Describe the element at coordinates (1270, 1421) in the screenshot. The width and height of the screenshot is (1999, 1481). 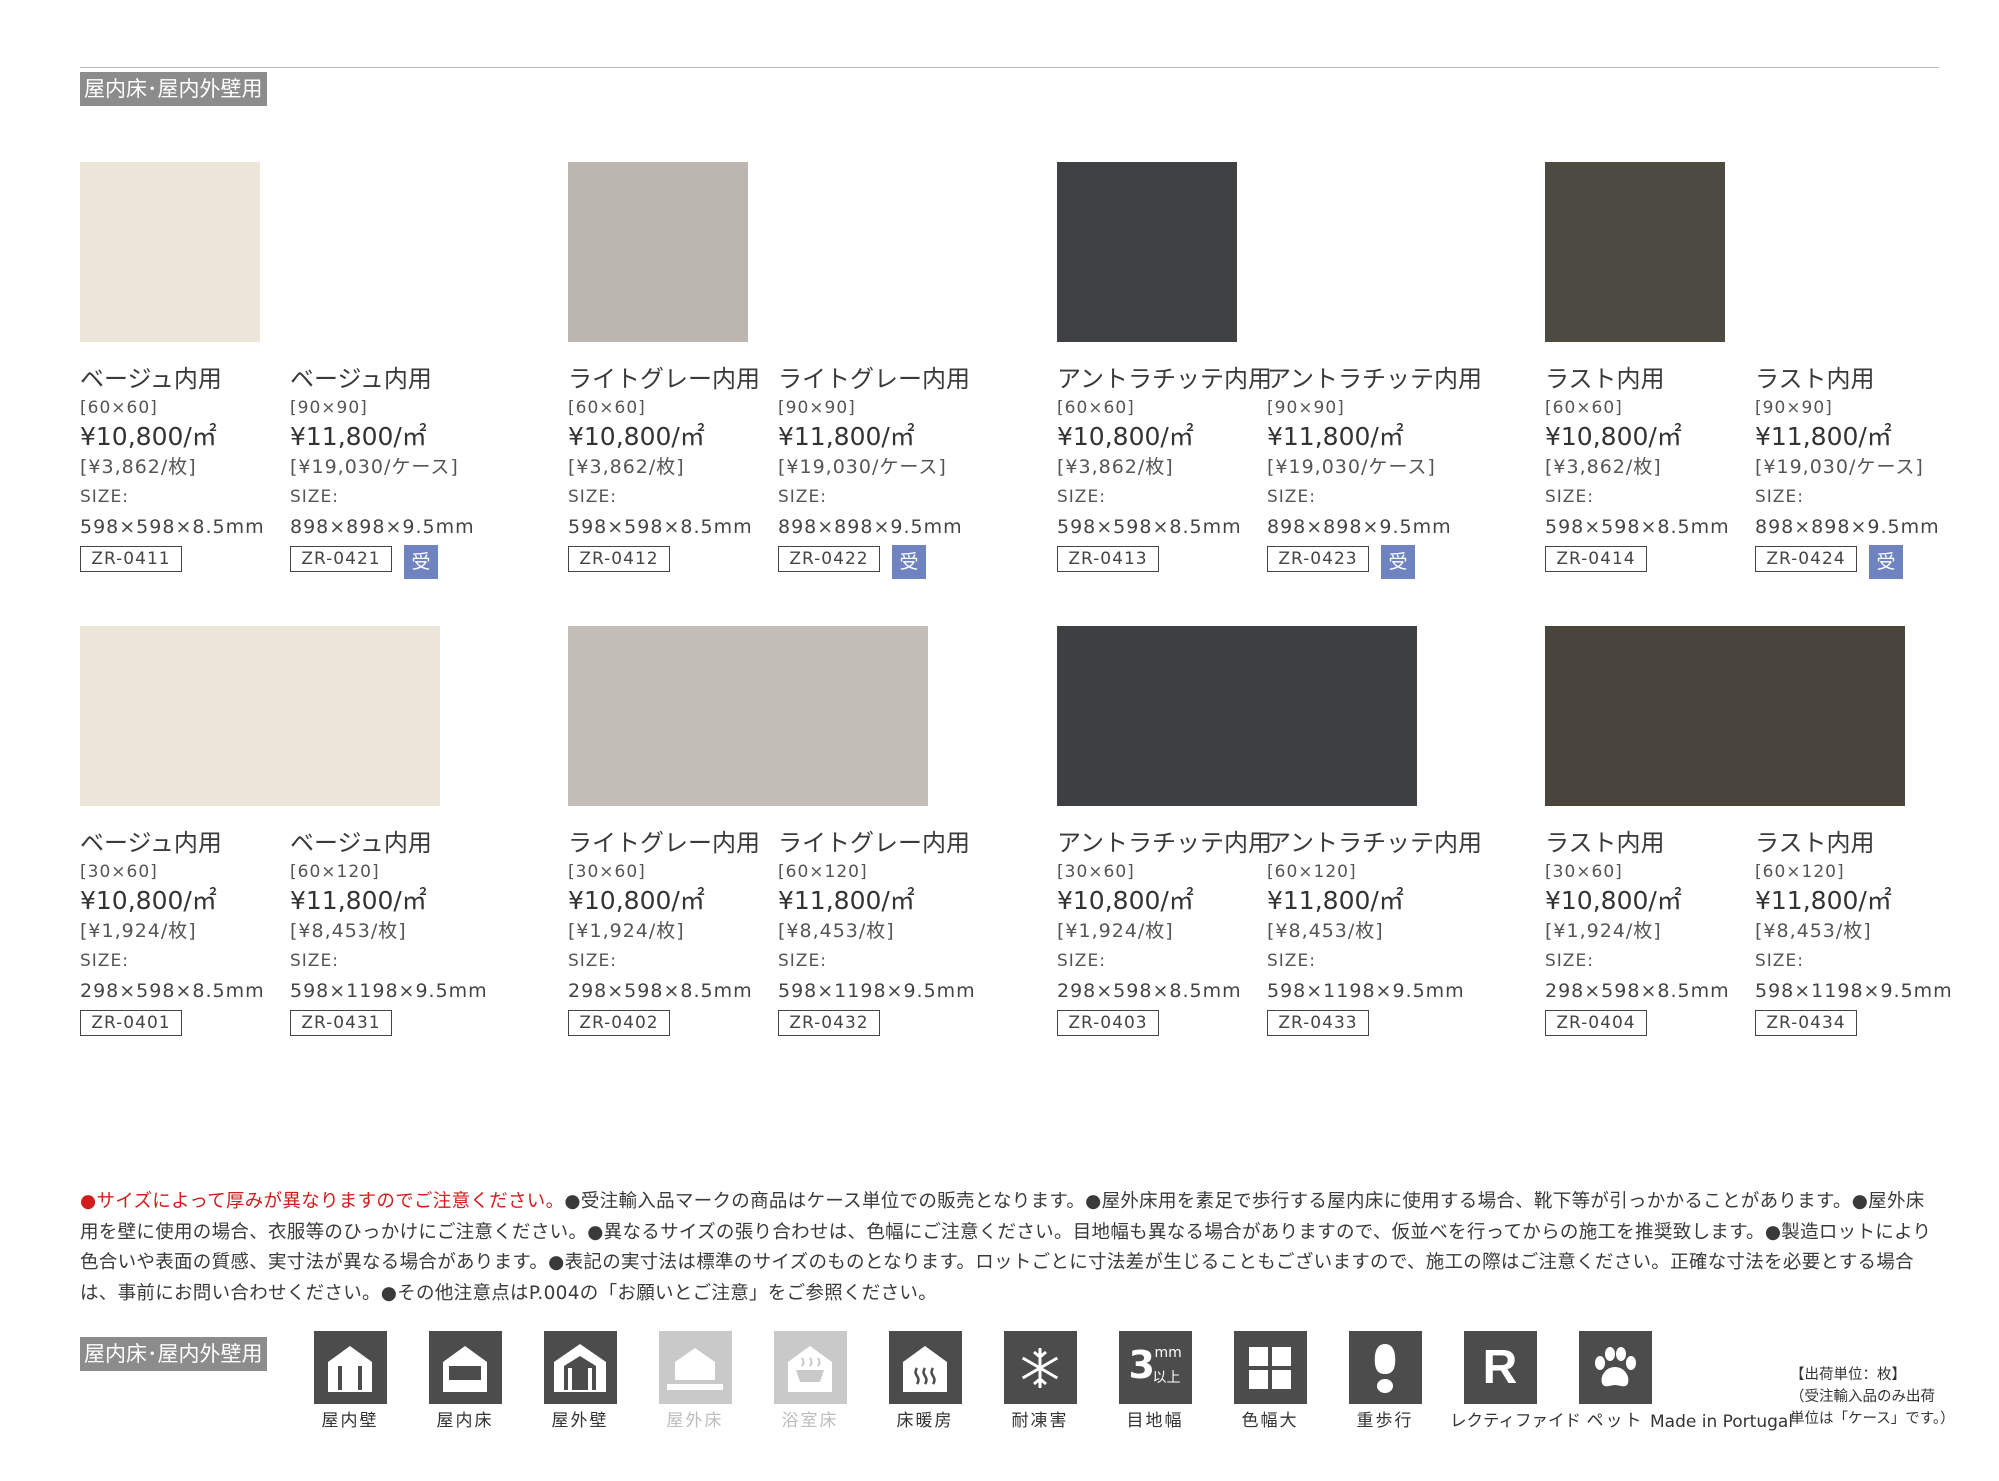
I see `legend-label-text: 色幅大` at that location.